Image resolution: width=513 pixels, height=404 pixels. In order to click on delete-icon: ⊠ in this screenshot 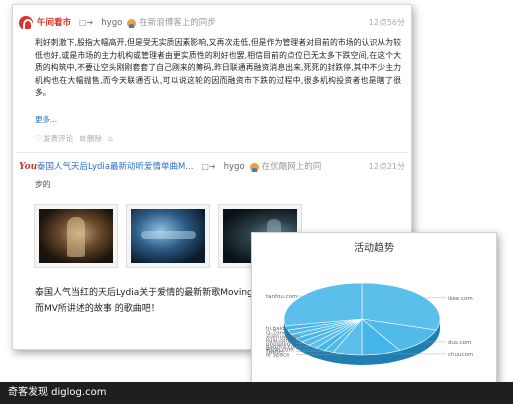, I will do `click(82, 138)`.